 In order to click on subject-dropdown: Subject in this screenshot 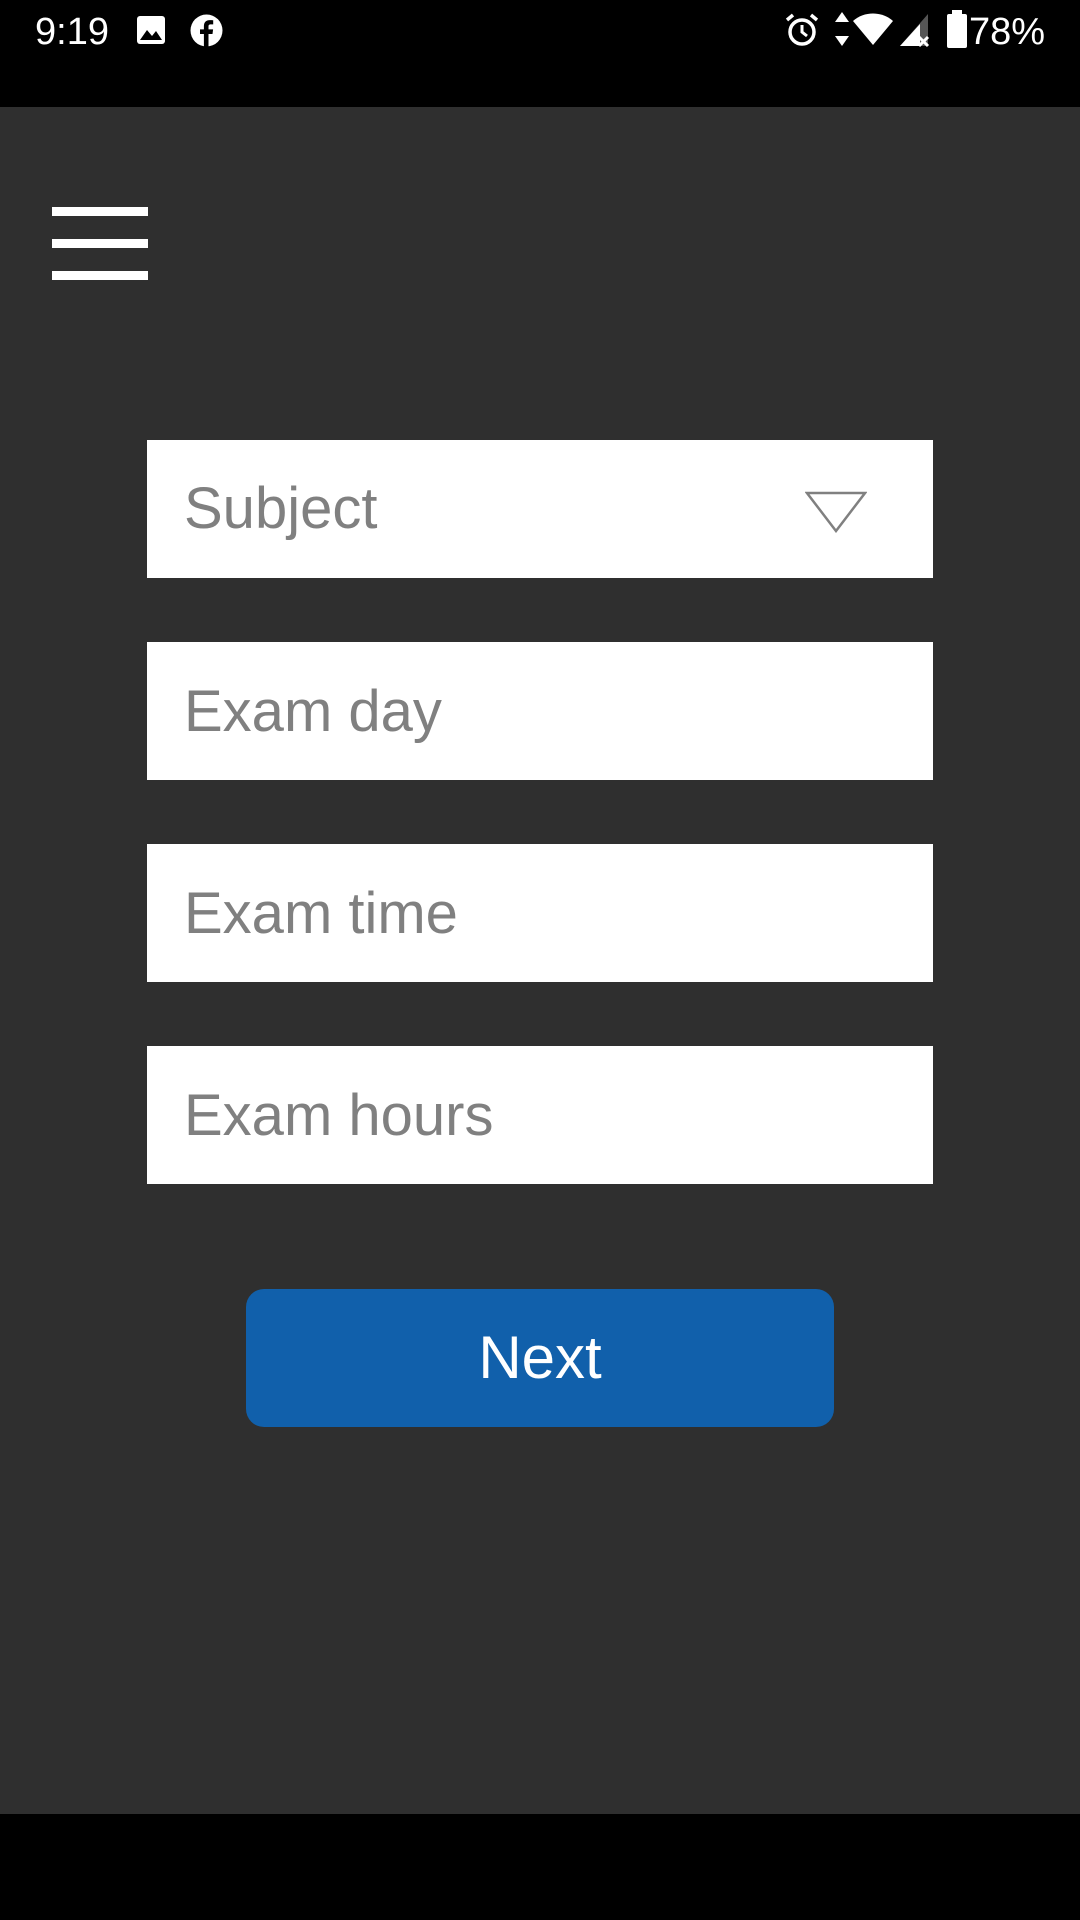, I will do `click(540, 509)`.